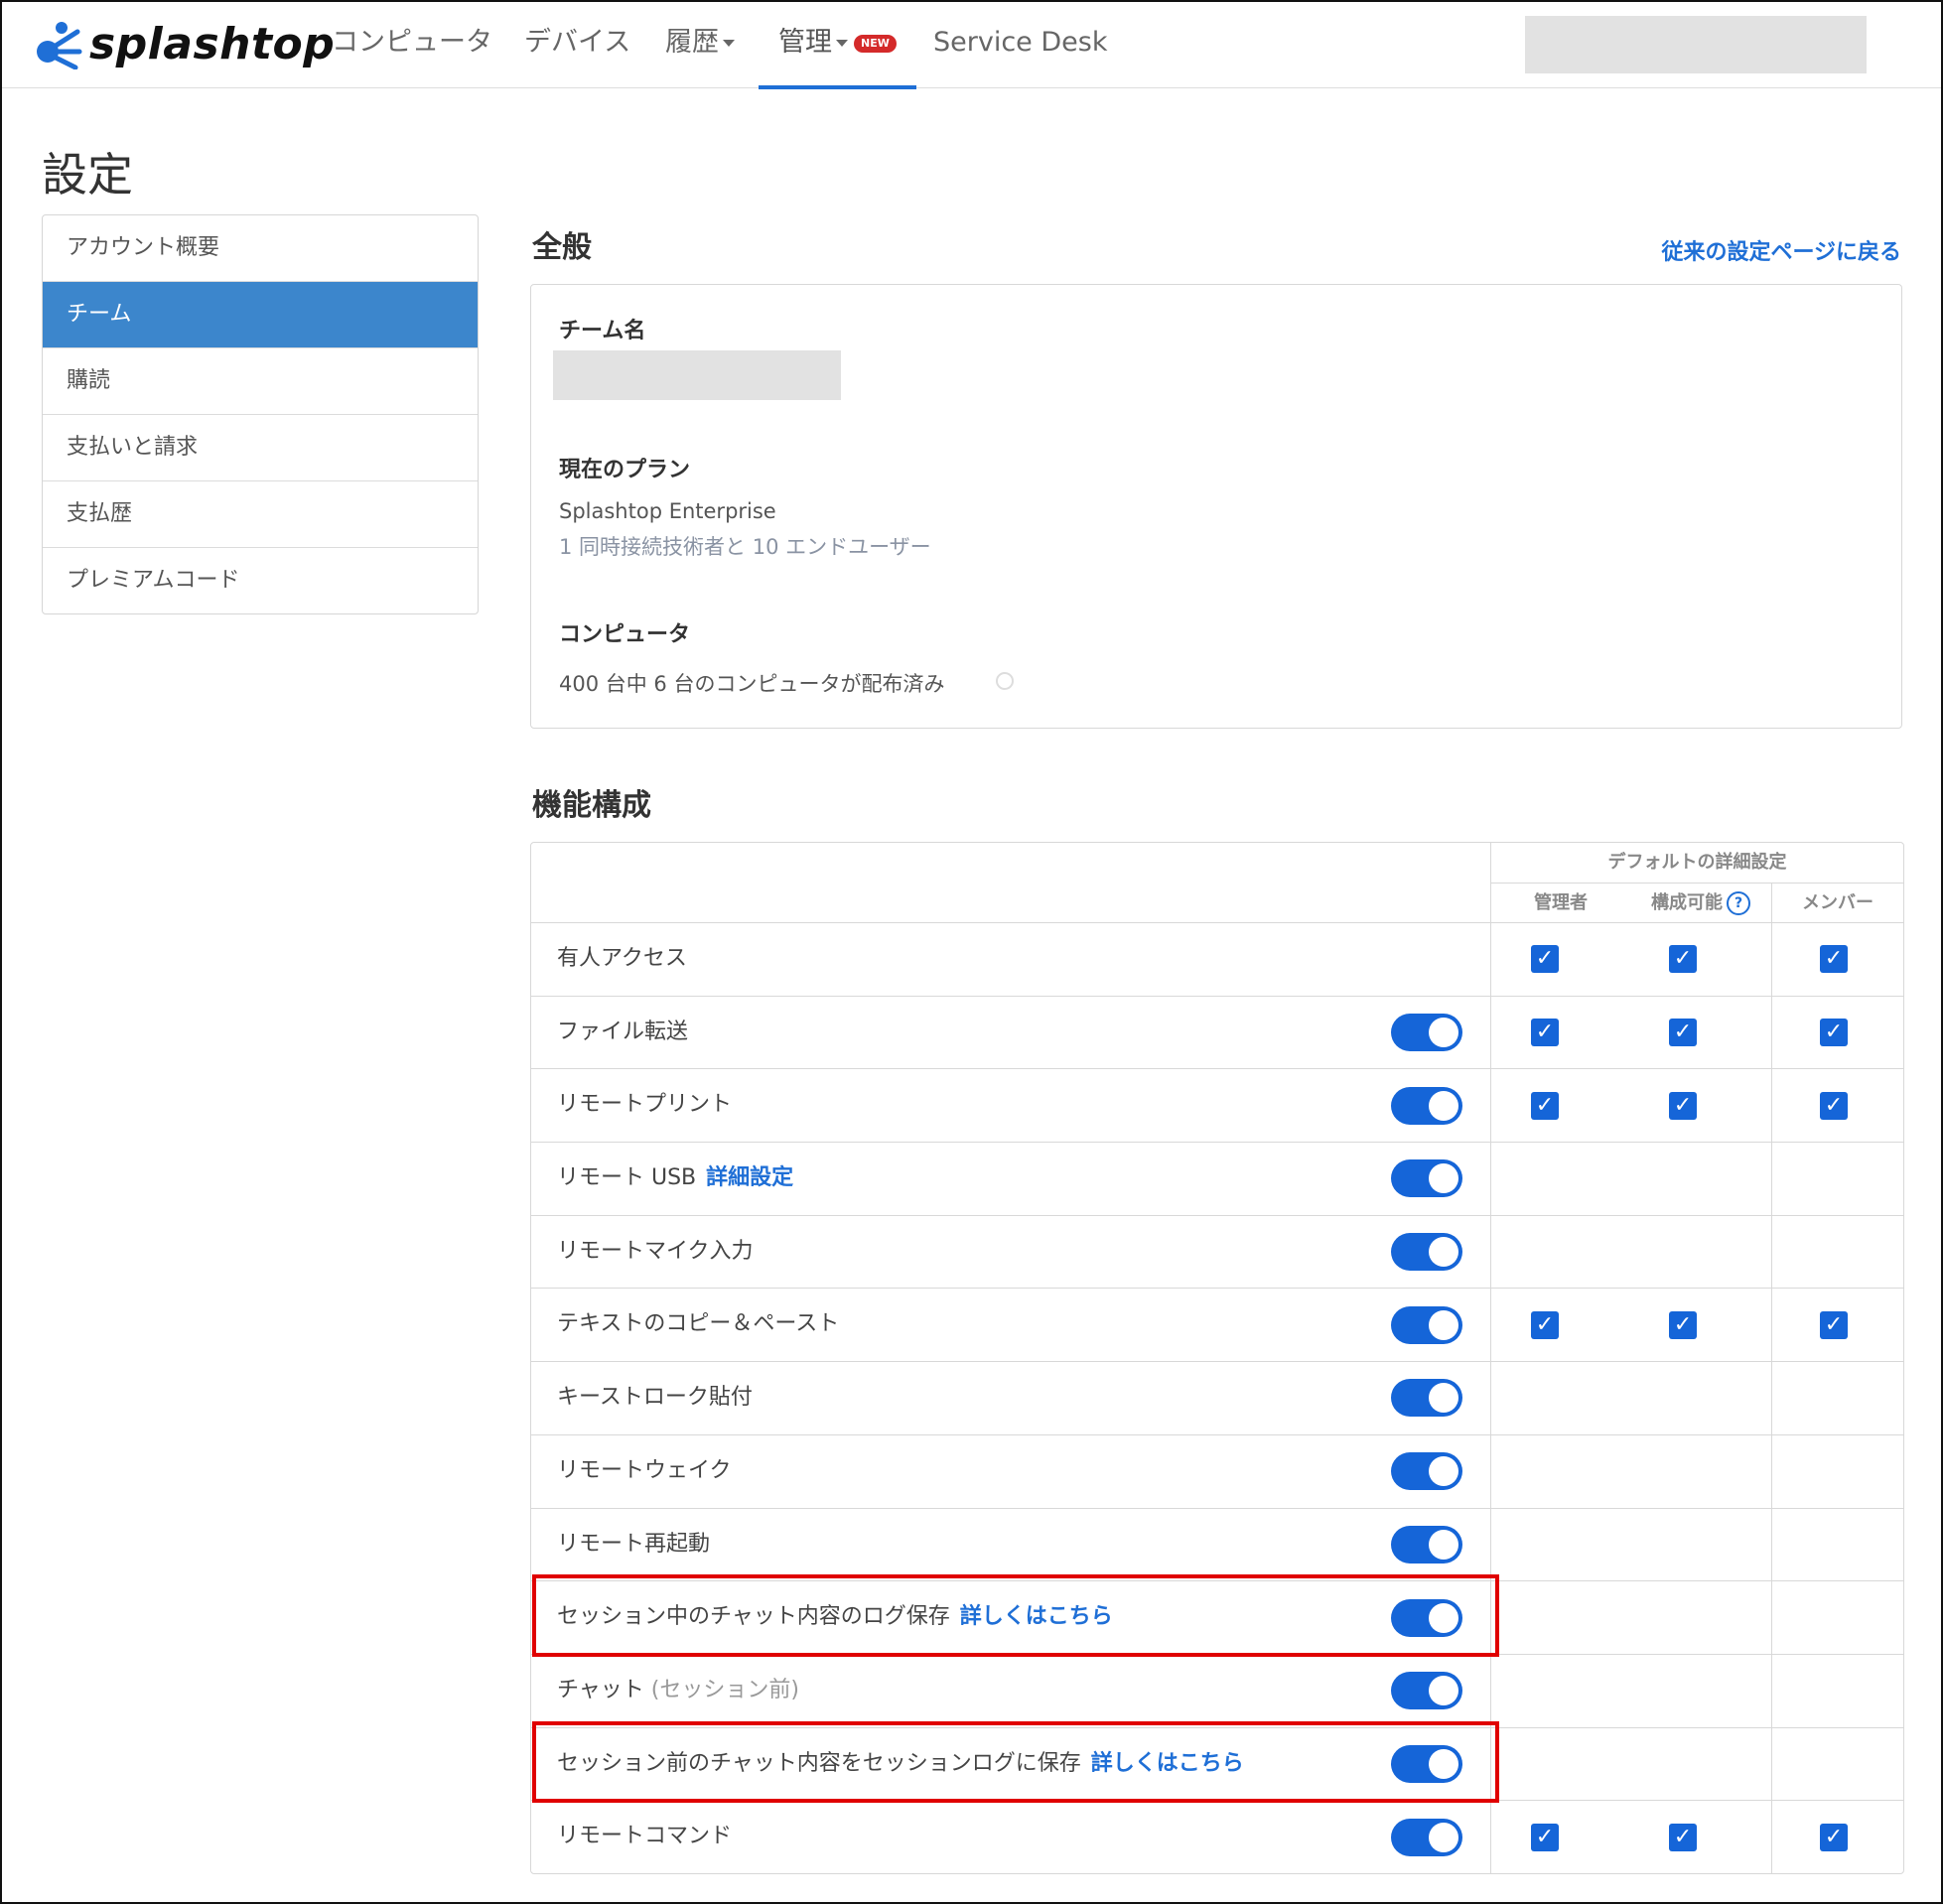 The width and height of the screenshot is (1943, 1904). Describe the element at coordinates (412, 43) in the screenshot. I see `nav-computers: コンピュータ` at that location.